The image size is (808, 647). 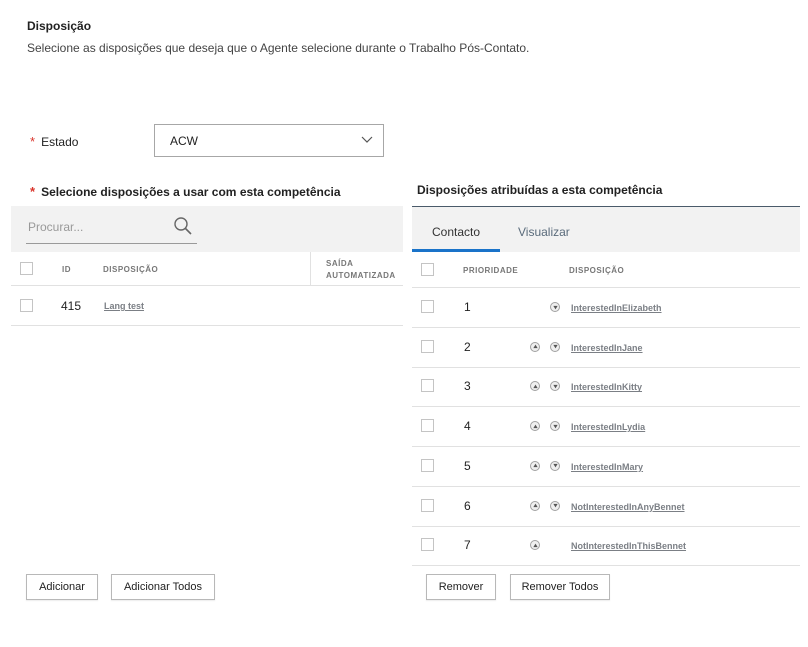 I want to click on row-id: 415, so click(x=71, y=306).